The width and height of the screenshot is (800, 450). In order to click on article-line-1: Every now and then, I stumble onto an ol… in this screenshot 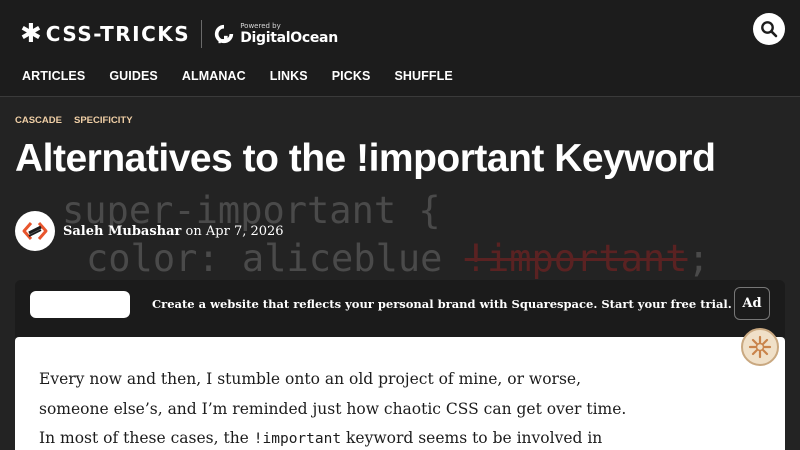, I will do `click(310, 379)`.